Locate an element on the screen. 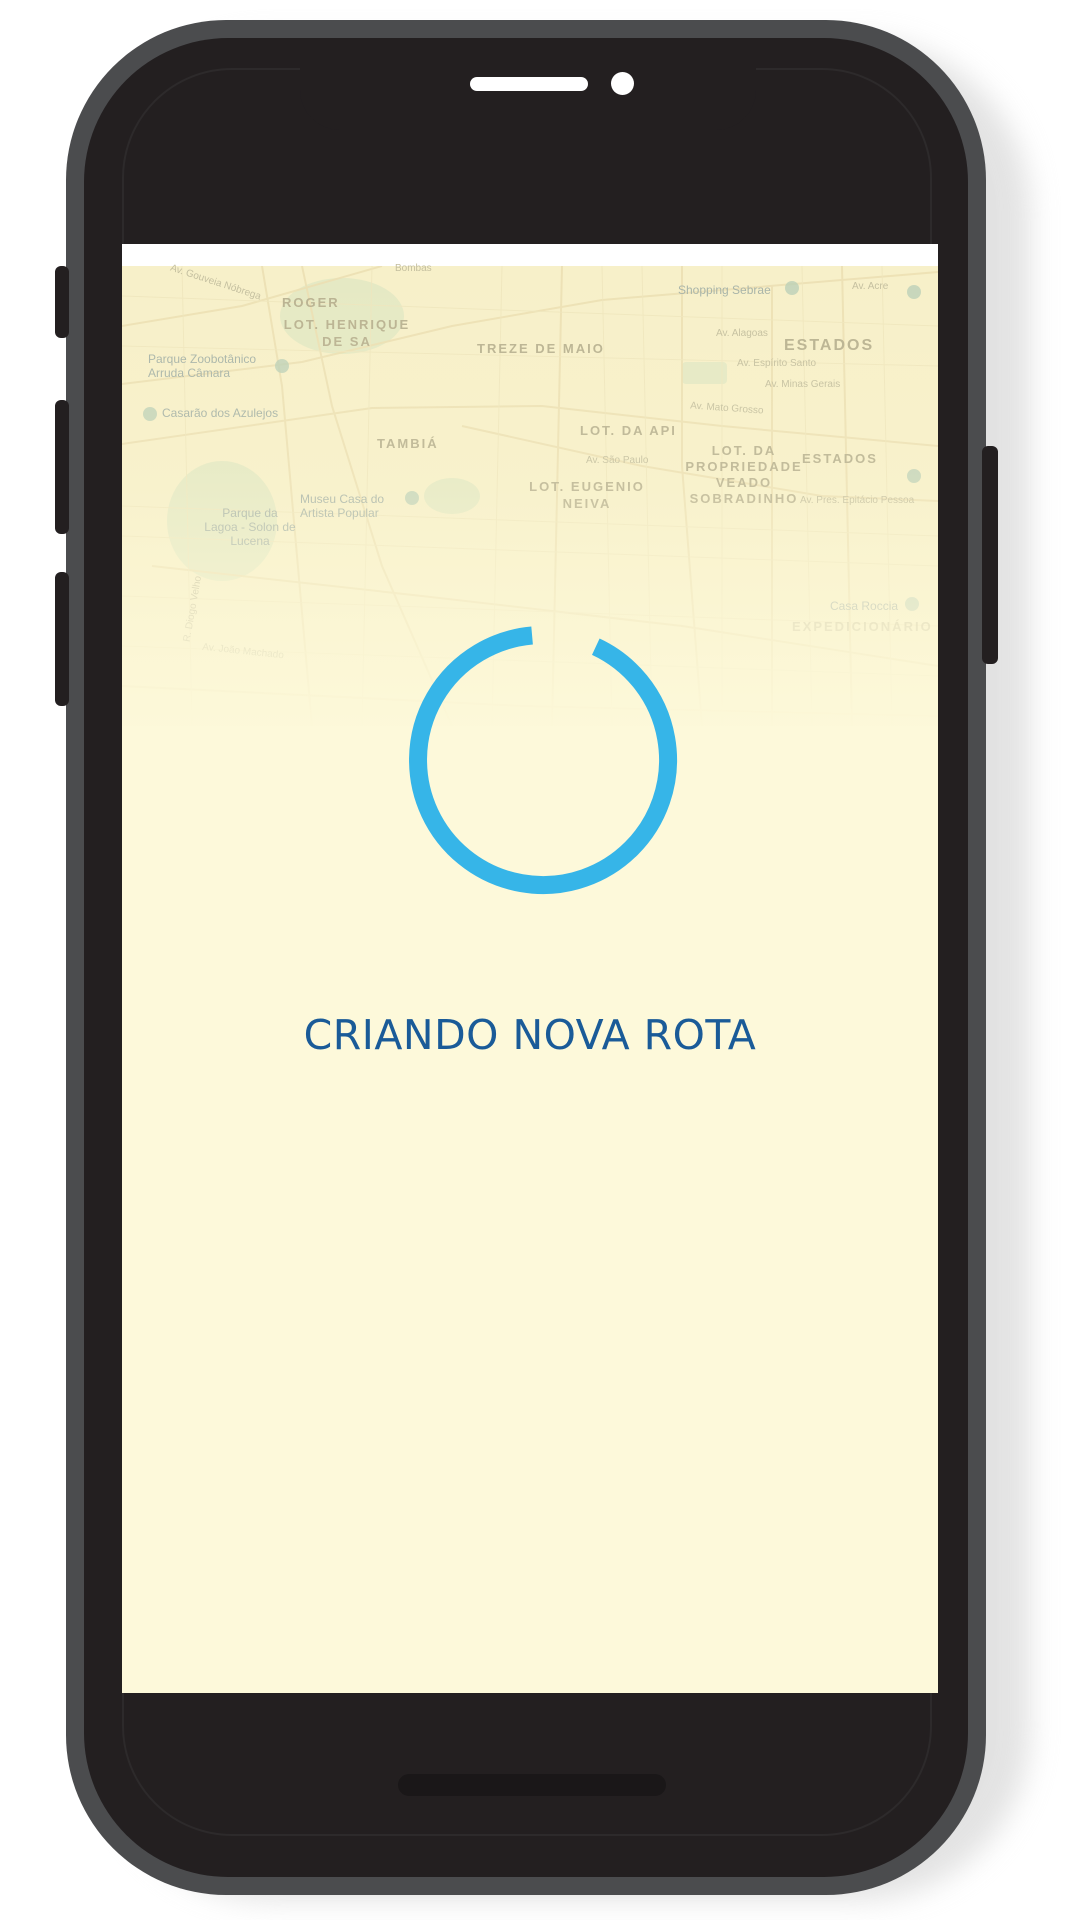  map-street-label: Av. São Paulo is located at coordinates (617, 460).